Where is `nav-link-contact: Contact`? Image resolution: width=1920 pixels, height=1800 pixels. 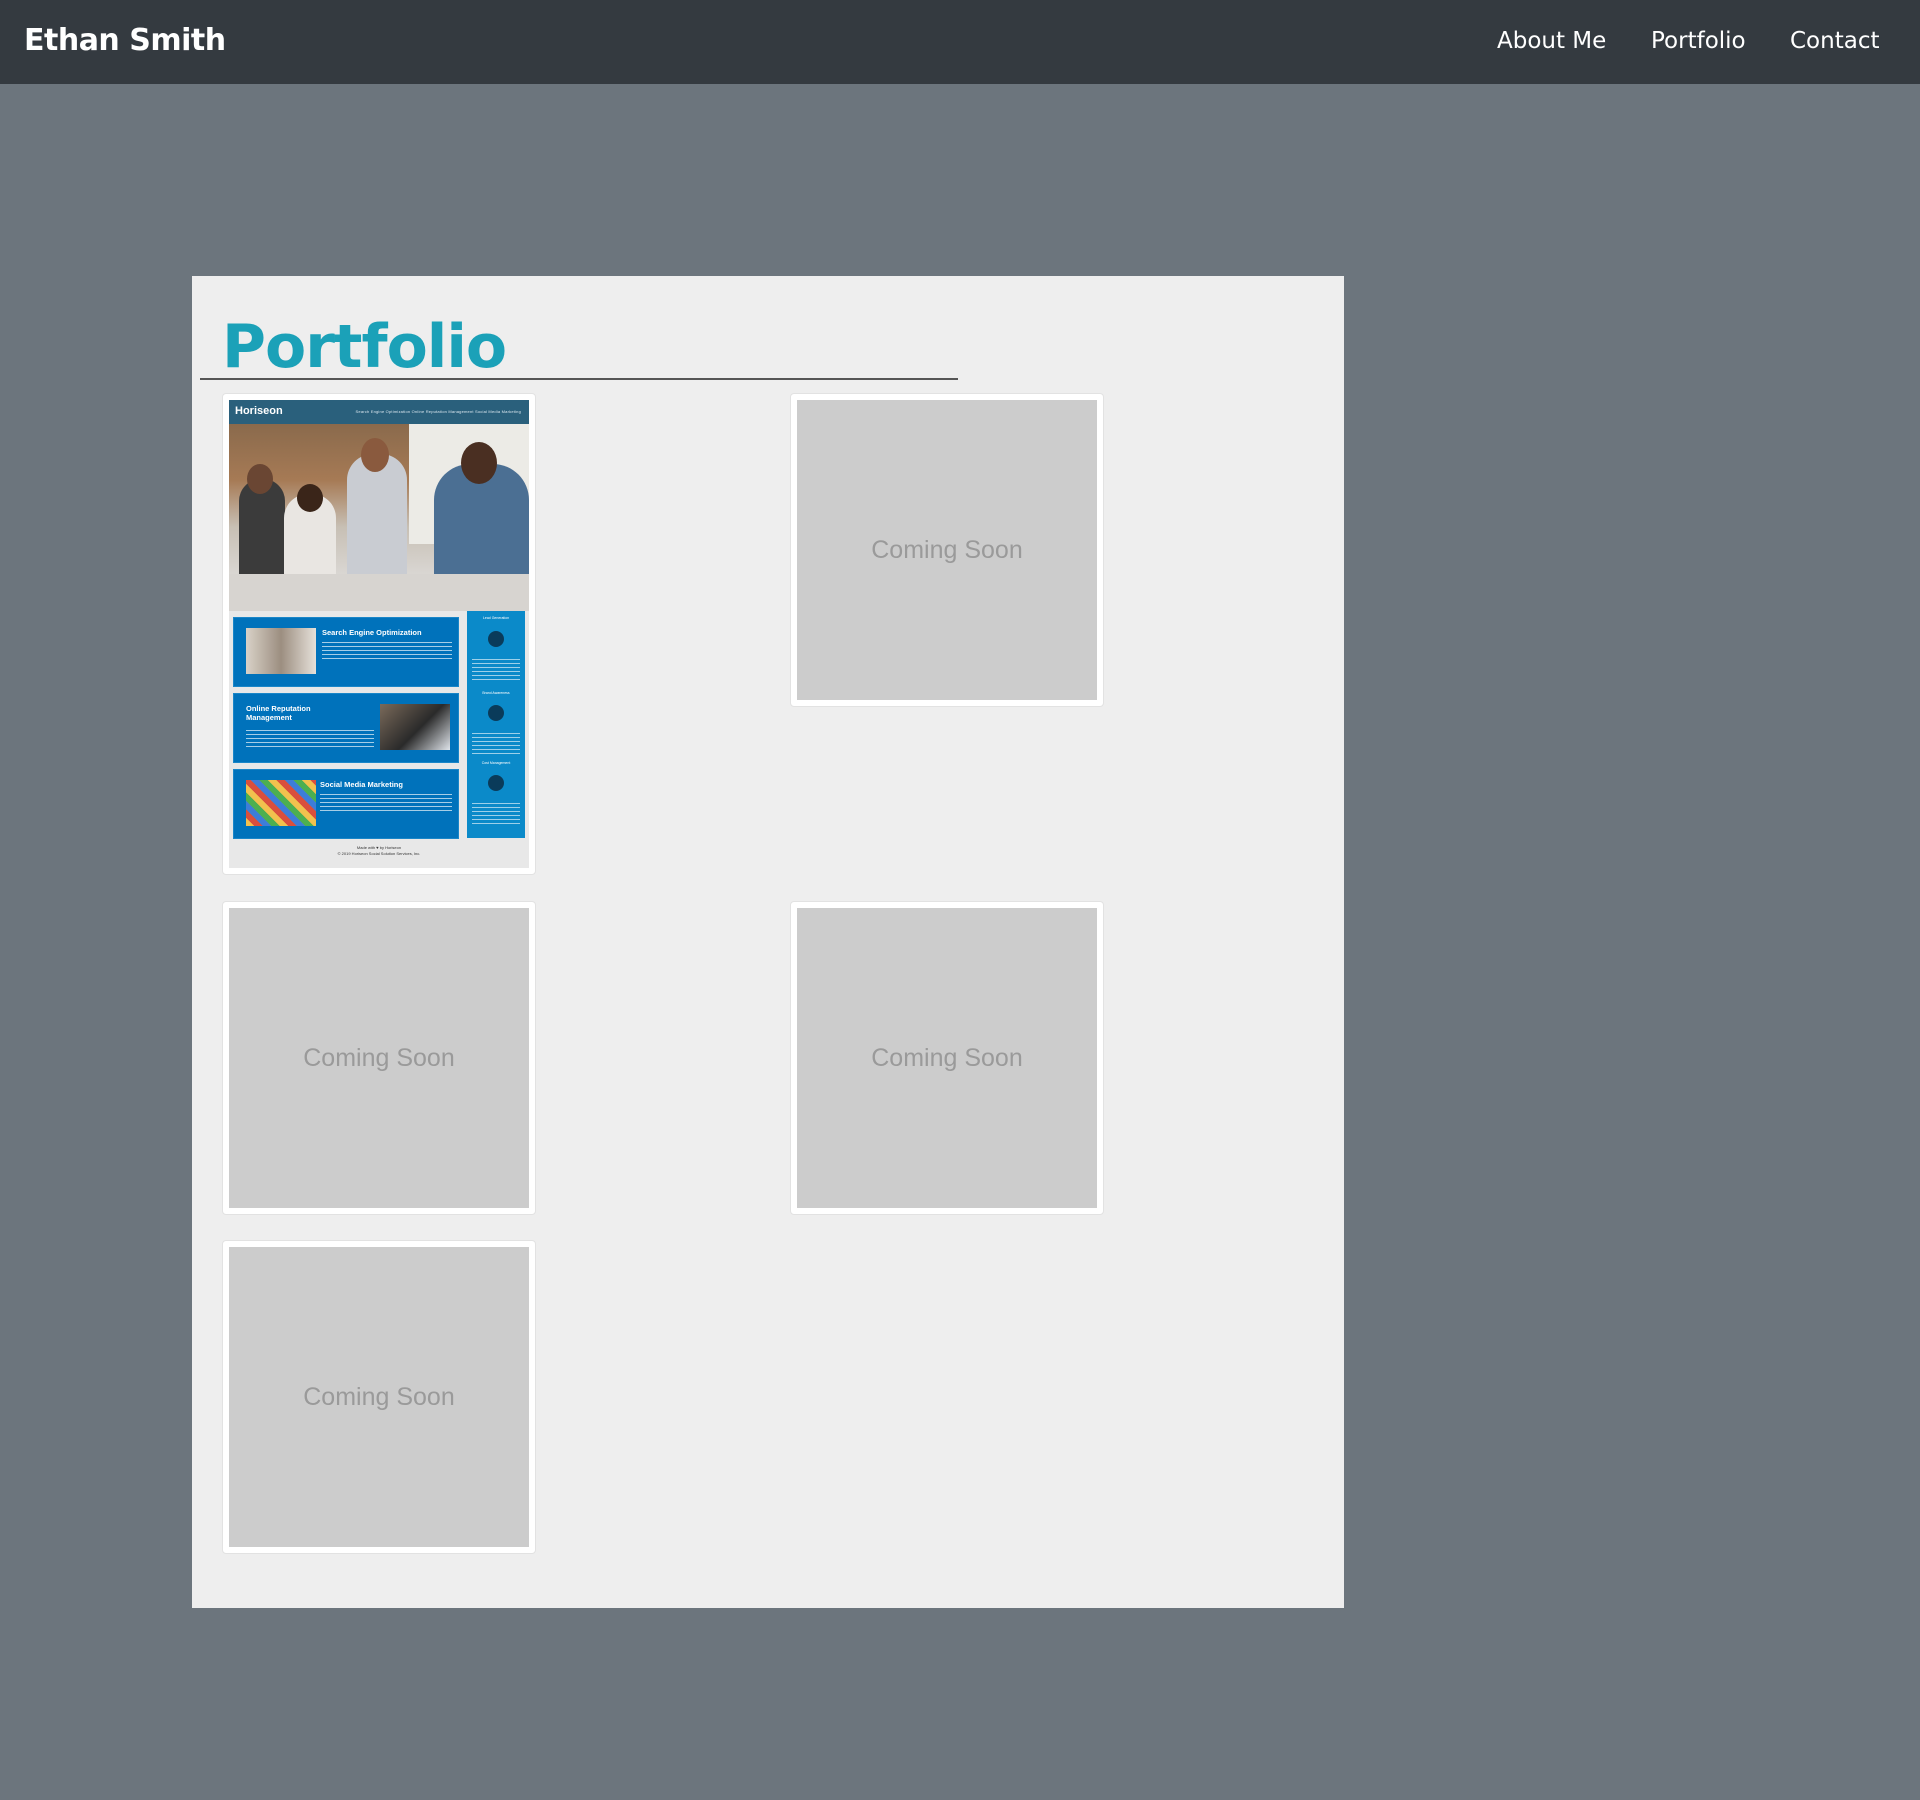
nav-link-contact: Contact is located at coordinates (1834, 41).